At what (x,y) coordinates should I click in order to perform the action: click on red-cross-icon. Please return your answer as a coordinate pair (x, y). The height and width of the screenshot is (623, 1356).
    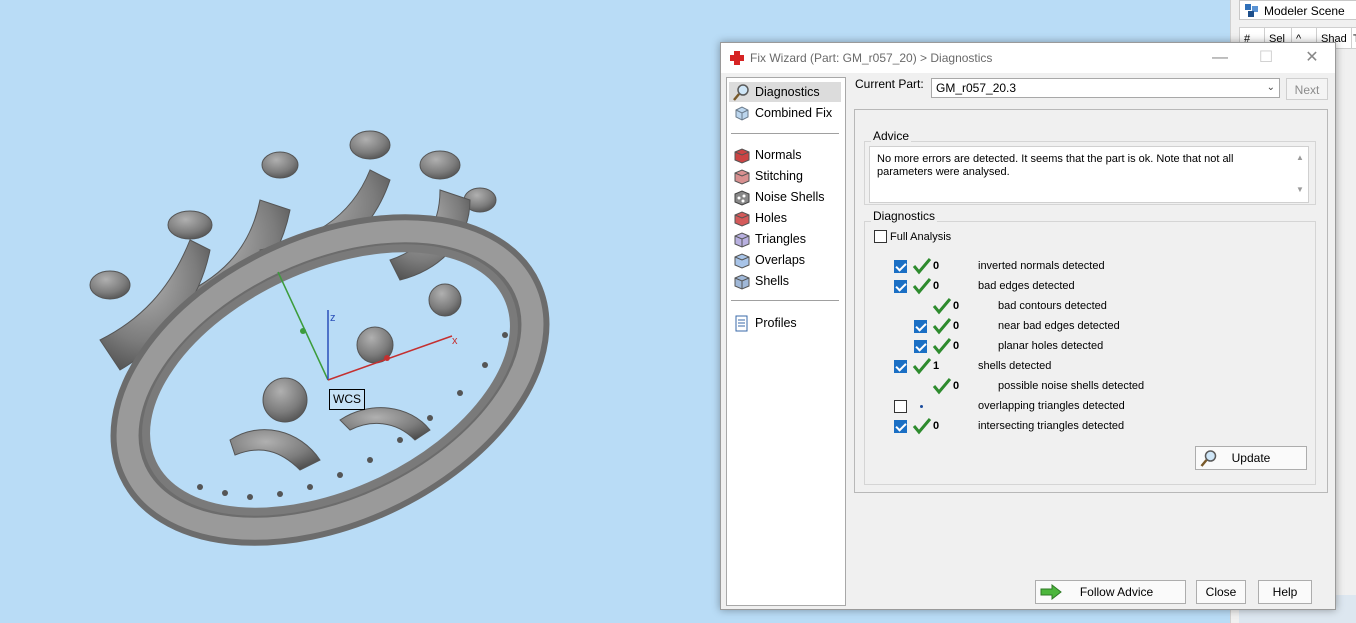
    Looking at the image, I should click on (737, 58).